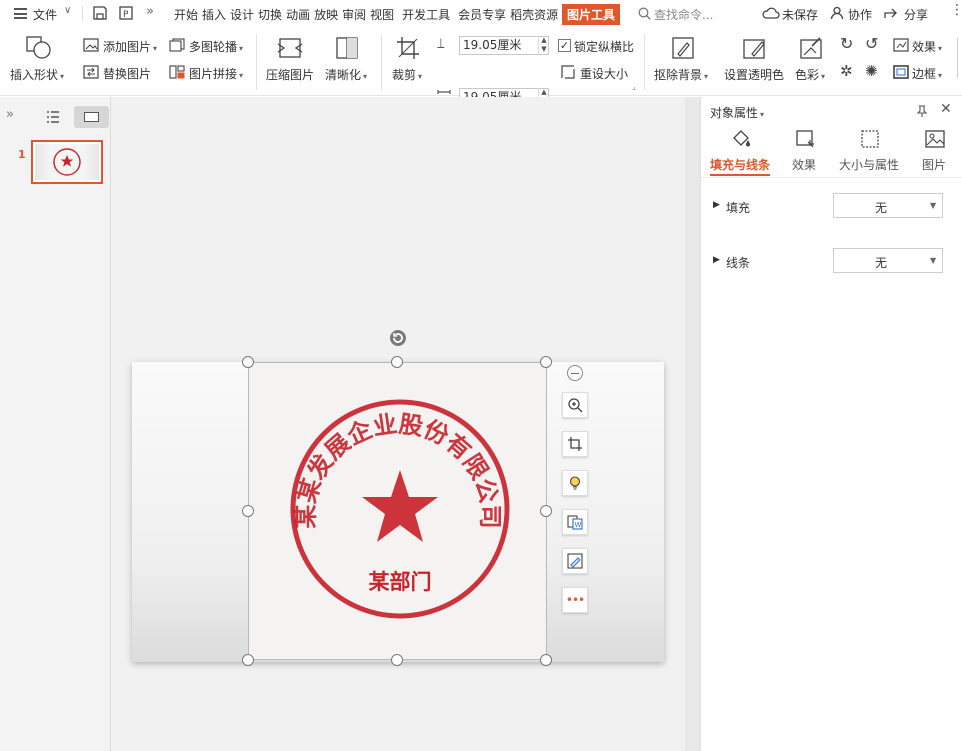 The height and width of the screenshot is (751, 962). I want to click on expand-line-icon: ▶, so click(716, 260).